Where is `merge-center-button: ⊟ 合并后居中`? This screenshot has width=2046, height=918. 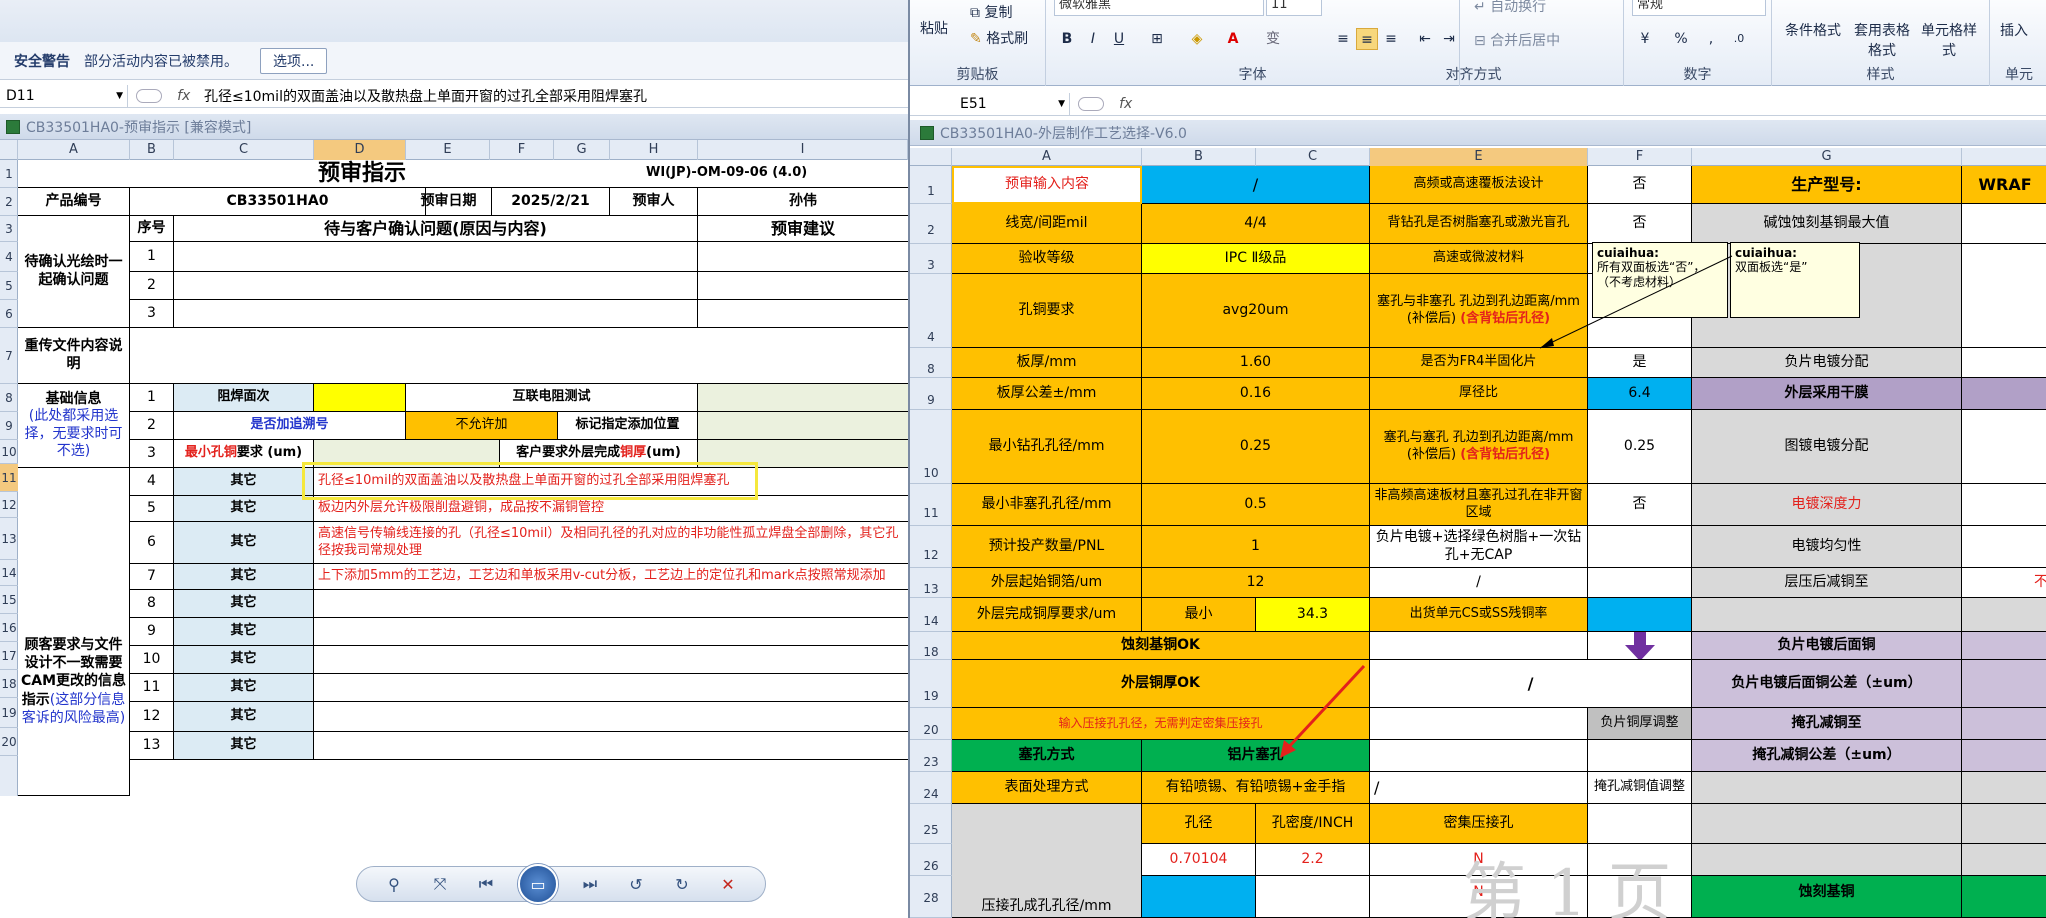 merge-center-button: ⊟ 合并后居中 is located at coordinates (1517, 40).